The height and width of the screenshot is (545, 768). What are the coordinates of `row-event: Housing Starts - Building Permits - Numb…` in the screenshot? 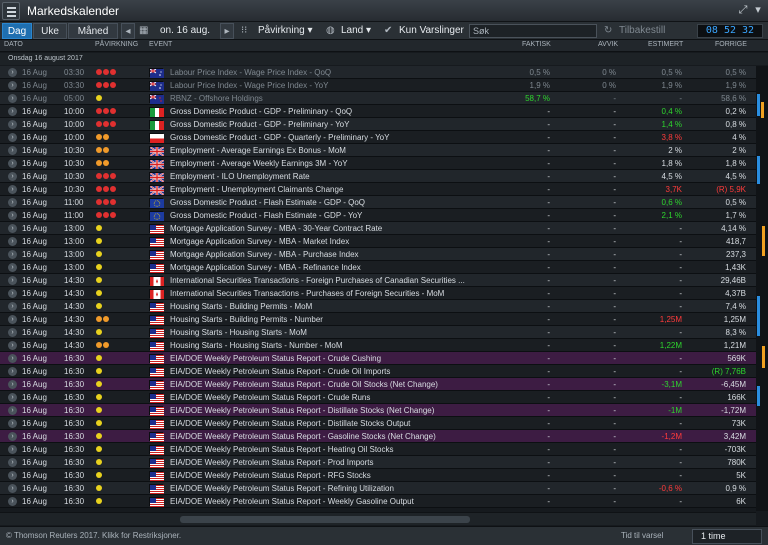 It's located at (331, 319).